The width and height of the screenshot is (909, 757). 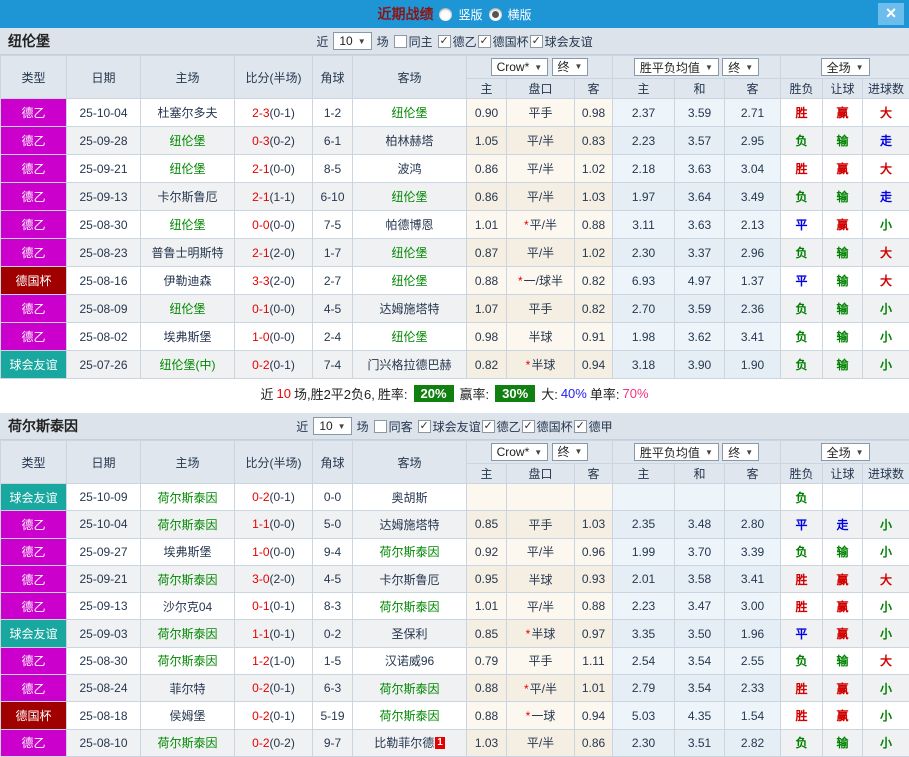 What do you see at coordinates (700, 89) in the screenshot?
I see `col-eu-draw: 和` at bounding box center [700, 89].